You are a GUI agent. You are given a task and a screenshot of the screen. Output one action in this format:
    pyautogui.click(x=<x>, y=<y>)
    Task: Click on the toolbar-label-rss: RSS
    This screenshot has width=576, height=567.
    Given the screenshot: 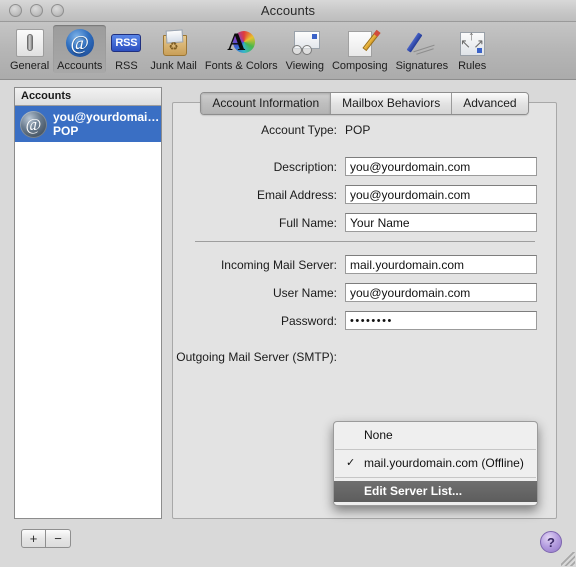 What is the action you would take?
    pyautogui.click(x=126, y=66)
    